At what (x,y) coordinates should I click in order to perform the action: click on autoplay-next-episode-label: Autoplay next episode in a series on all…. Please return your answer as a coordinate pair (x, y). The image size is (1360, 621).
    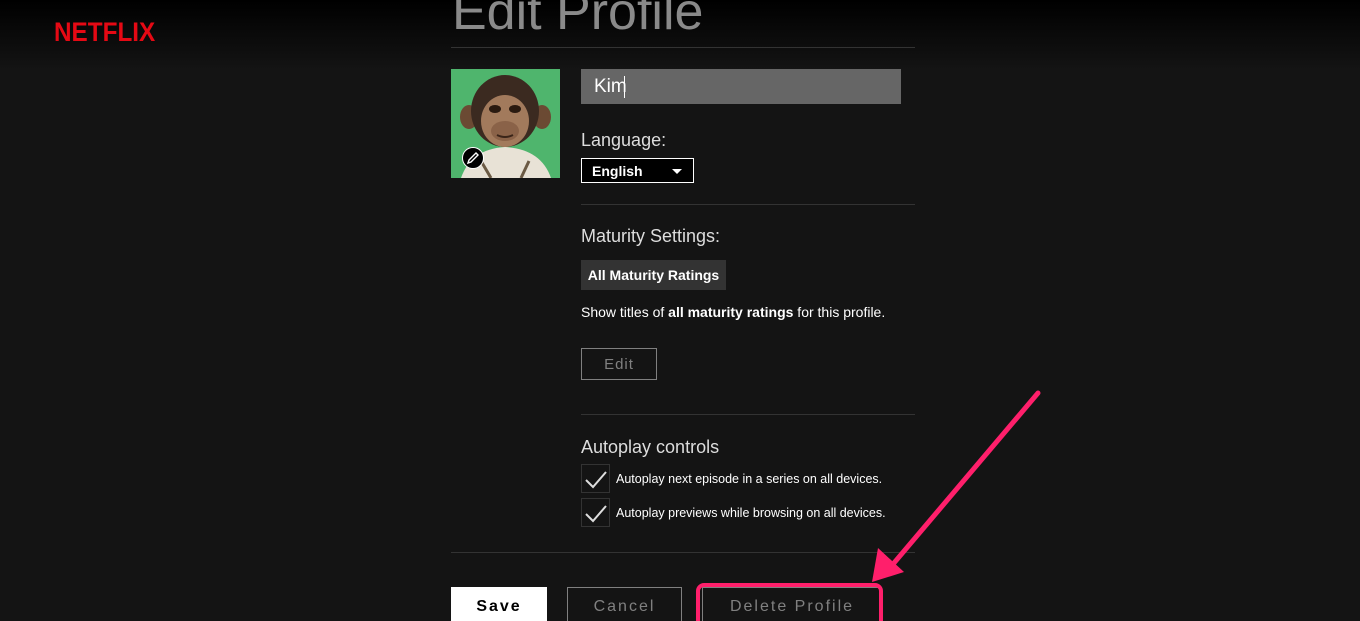
    Looking at the image, I should click on (749, 478).